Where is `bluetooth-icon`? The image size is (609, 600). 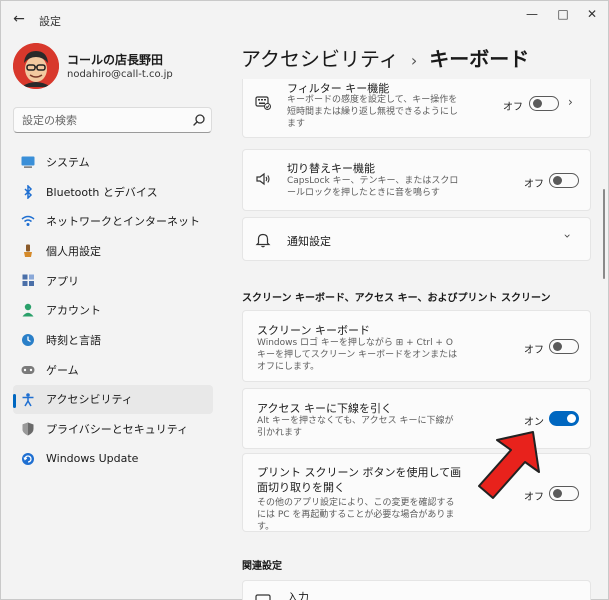 bluetooth-icon is located at coordinates (28, 191).